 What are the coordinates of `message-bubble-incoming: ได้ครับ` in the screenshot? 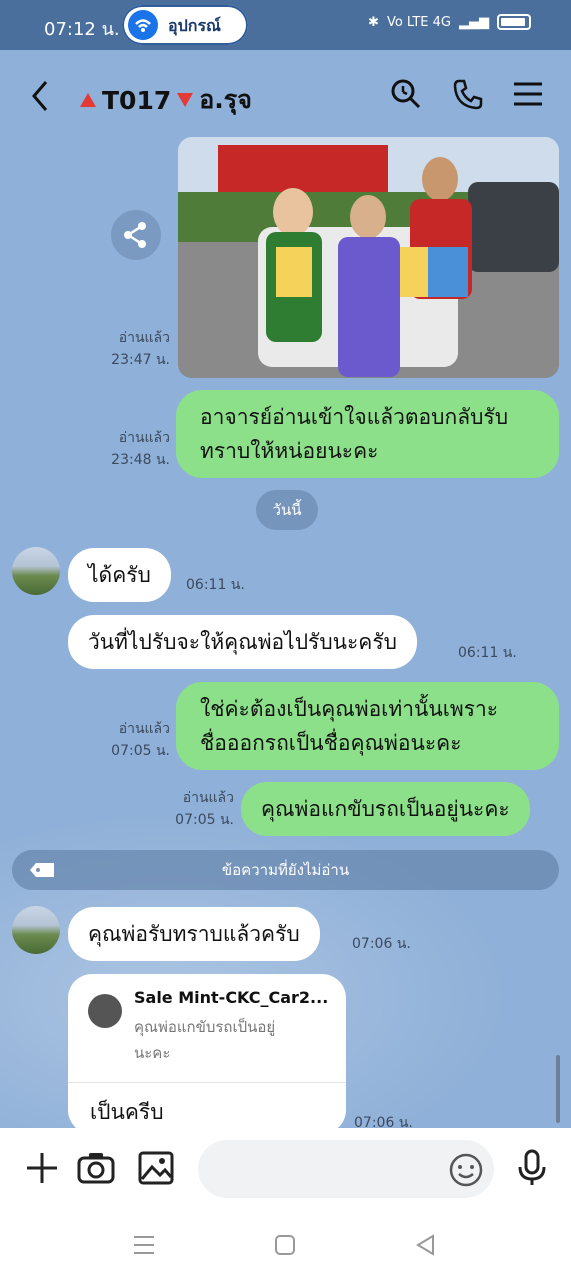 It's located at (119, 575).